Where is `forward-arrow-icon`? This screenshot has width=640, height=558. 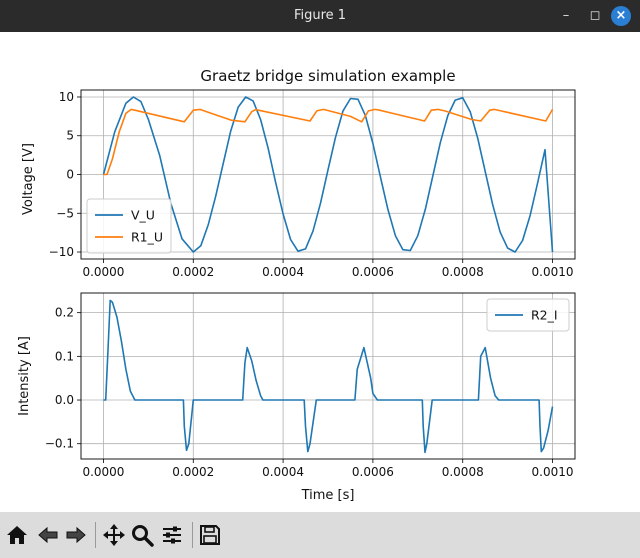 forward-arrow-icon is located at coordinates (76, 535).